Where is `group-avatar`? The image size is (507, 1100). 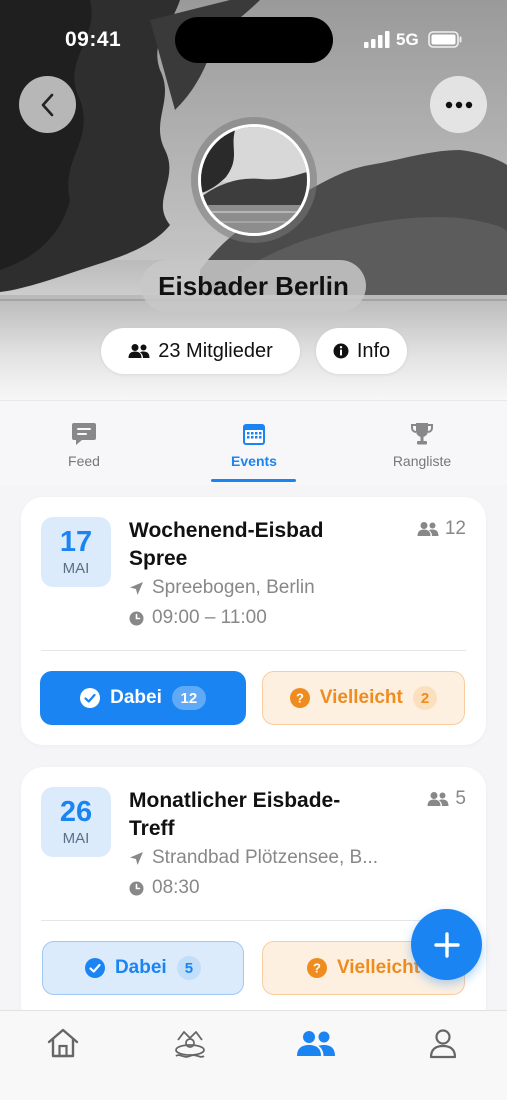
group-avatar is located at coordinates (254, 180).